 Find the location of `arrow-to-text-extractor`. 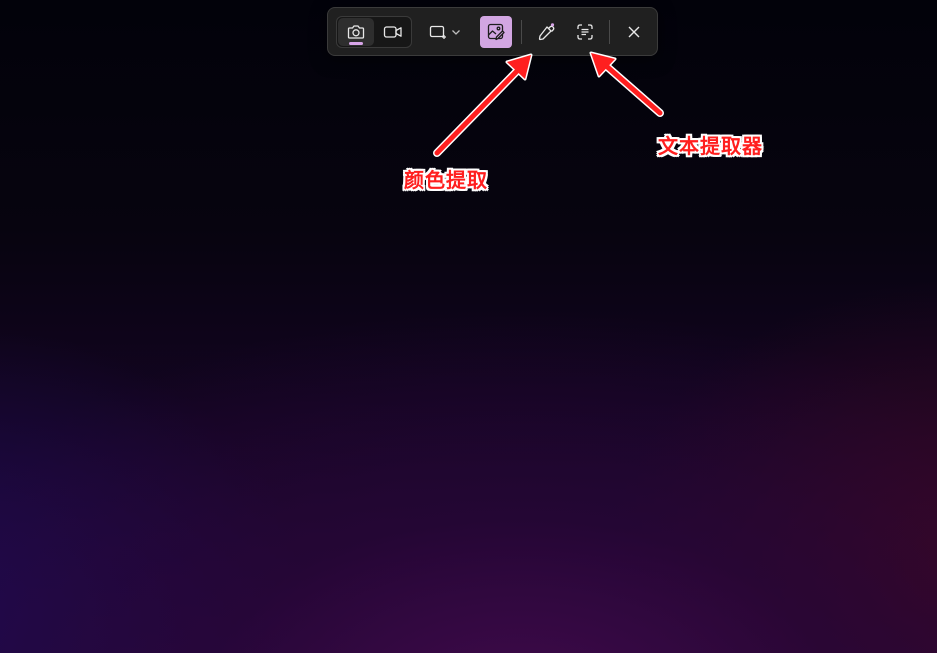

arrow-to-text-extractor is located at coordinates (626, 84).